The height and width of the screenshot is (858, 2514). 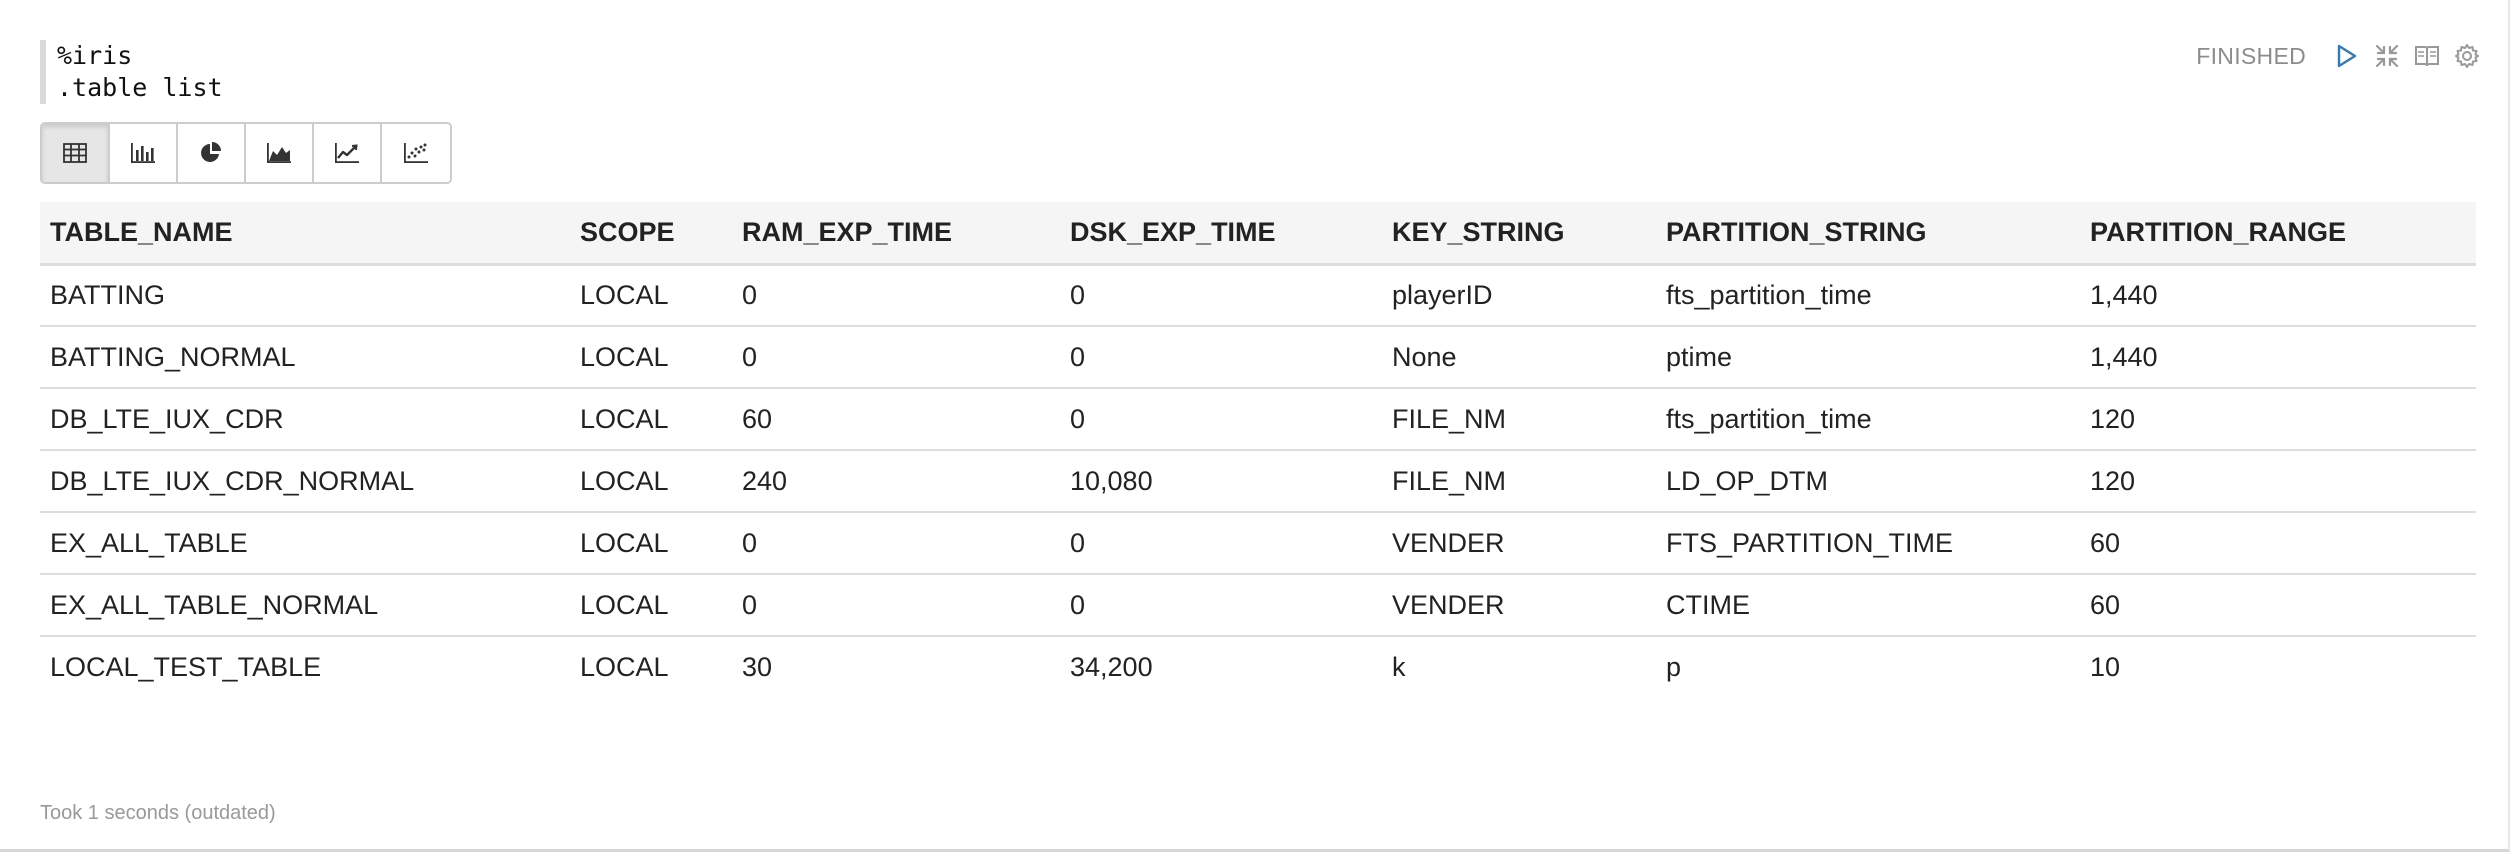 What do you see at coordinates (1111, 480) in the screenshot?
I see `table-cell: 10,080` at bounding box center [1111, 480].